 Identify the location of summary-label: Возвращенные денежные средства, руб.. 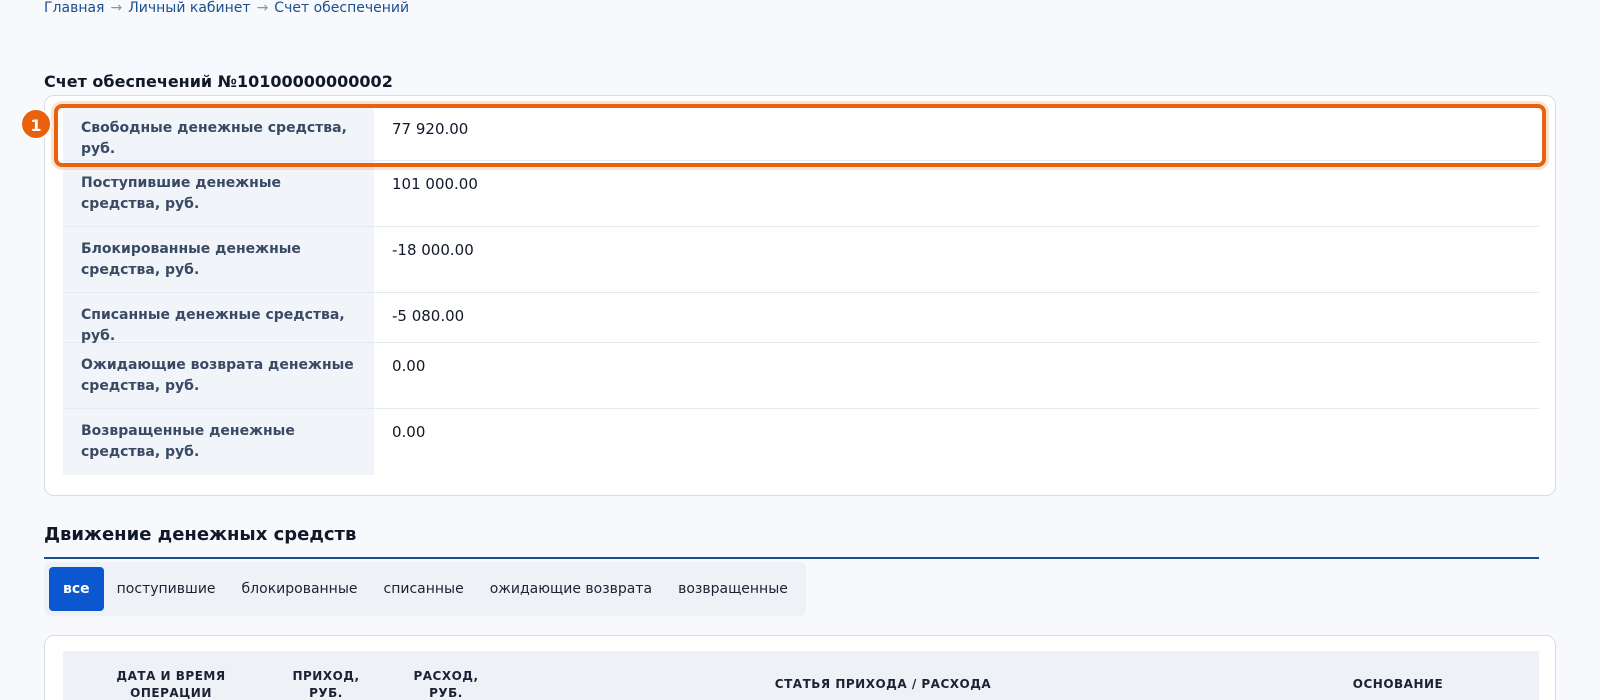
(218, 442).